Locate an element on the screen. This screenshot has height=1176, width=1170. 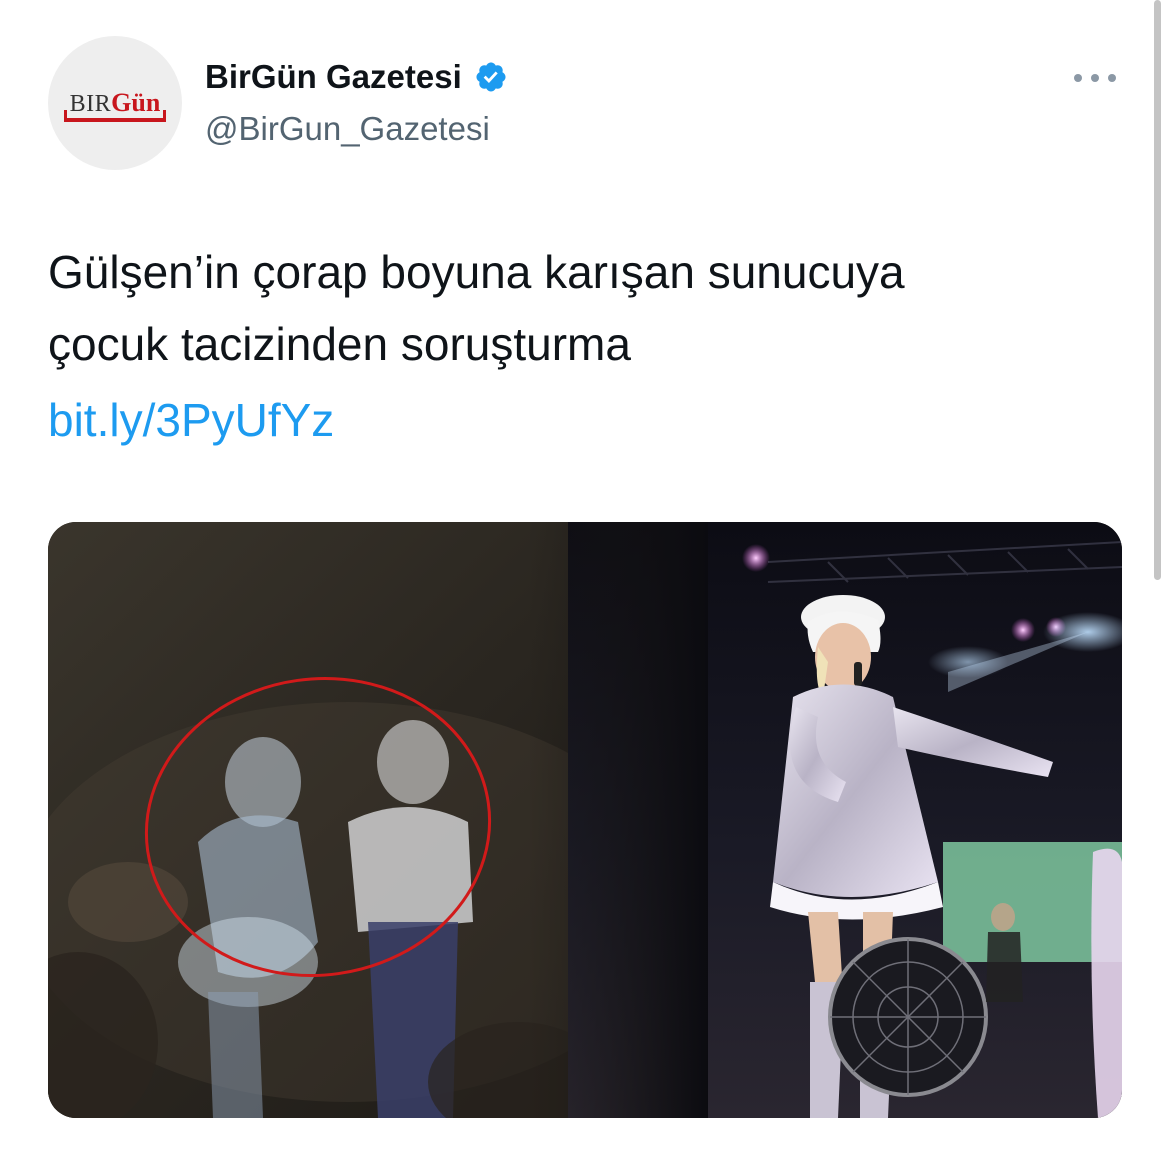
tweet-text-line: Gülşen’in çorap boyuna karışan sunucuya is located at coordinates (476, 272).